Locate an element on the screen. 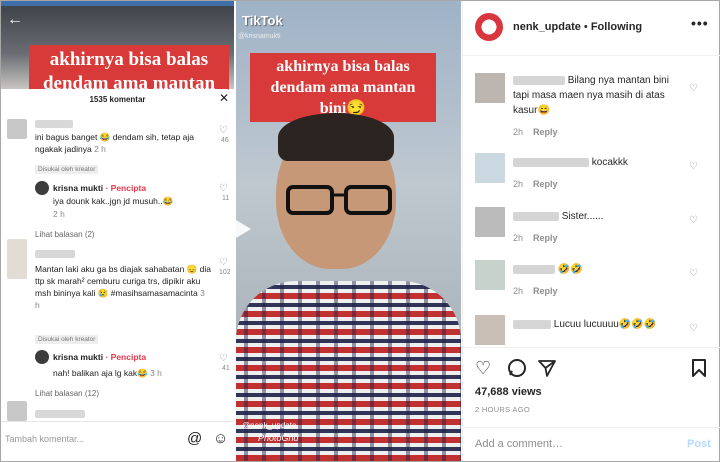  comment-input-bar: Tambah komentar... @ ☺ is located at coordinates (117, 441).